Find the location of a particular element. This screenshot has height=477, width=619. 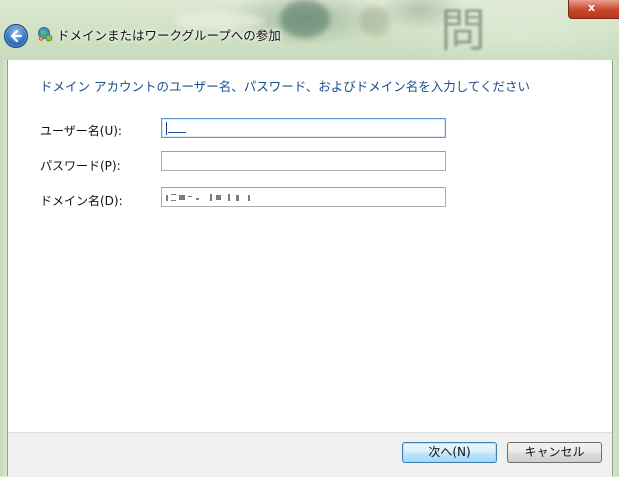

back-arrow-icon is located at coordinates (16, 36).